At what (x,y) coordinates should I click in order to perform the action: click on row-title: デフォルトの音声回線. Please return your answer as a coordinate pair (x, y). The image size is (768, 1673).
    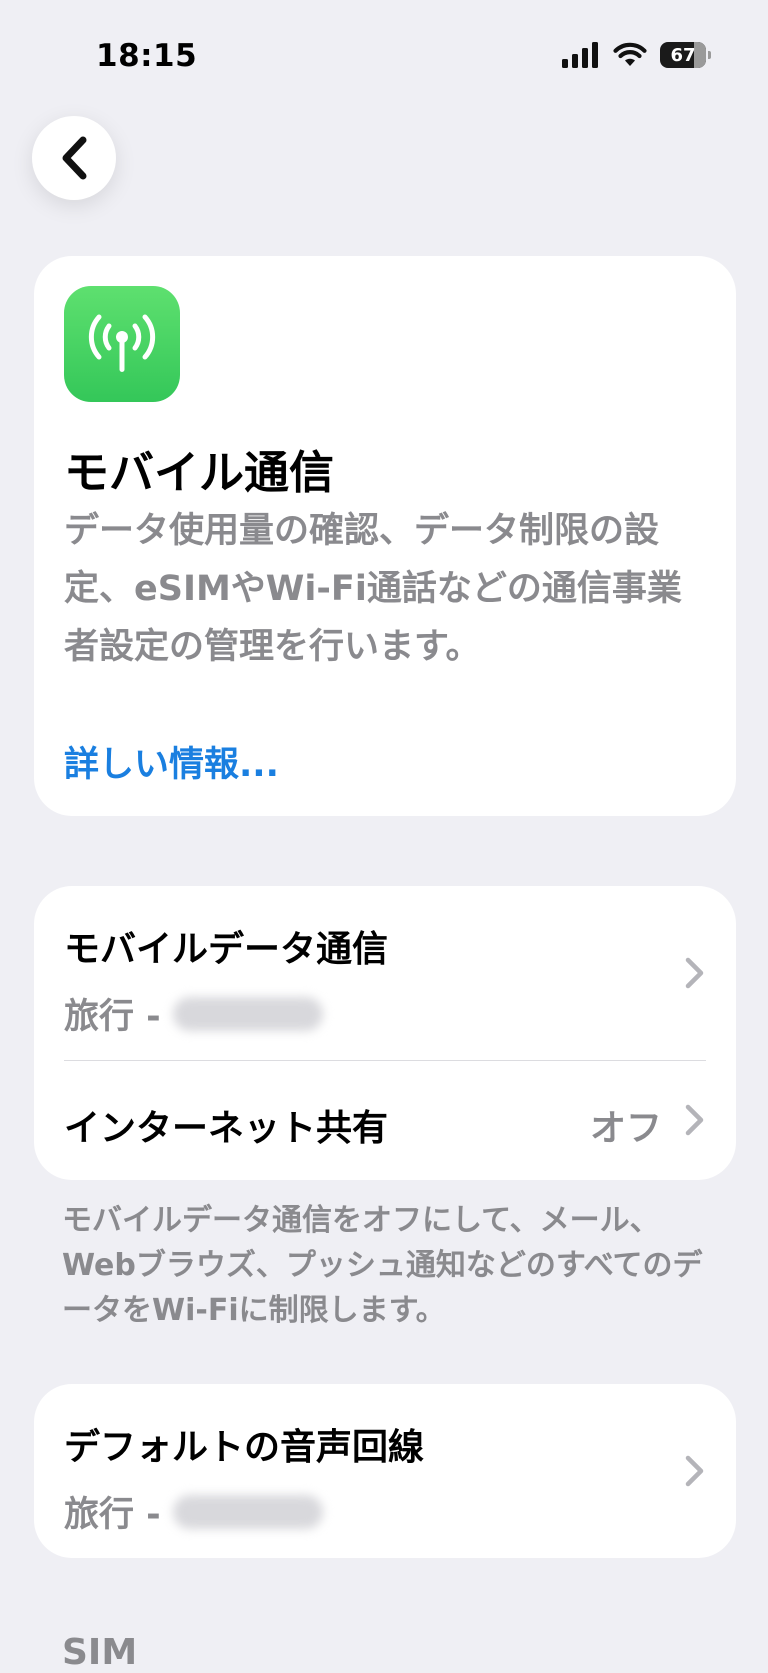
    Looking at the image, I should click on (244, 1447).